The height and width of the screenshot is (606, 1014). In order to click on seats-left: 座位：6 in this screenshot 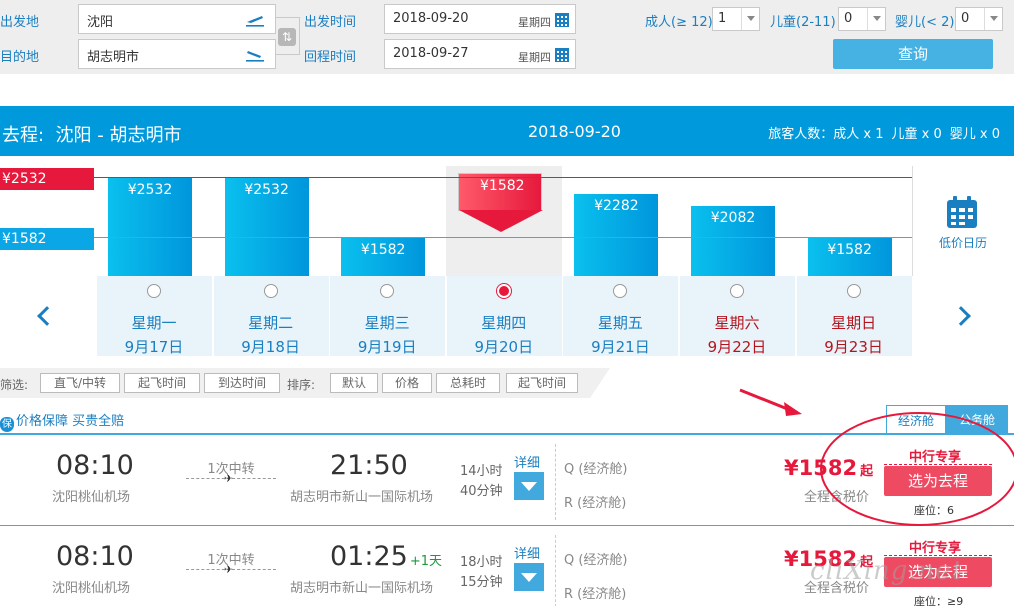, I will do `click(934, 510)`.